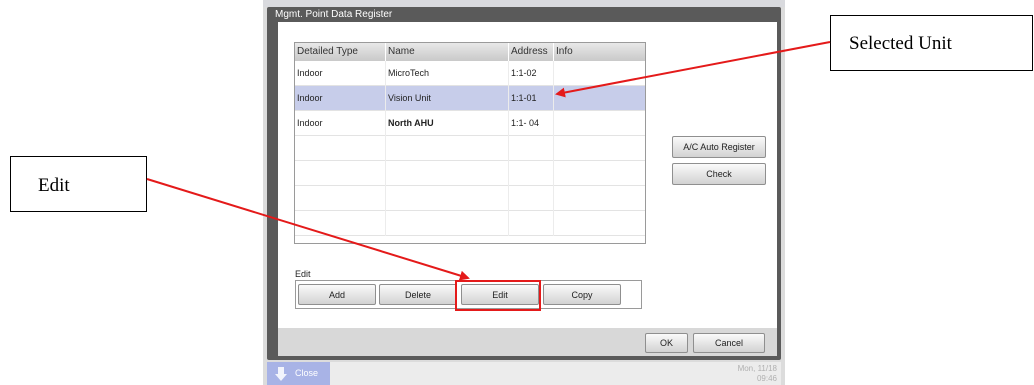 This screenshot has width=1034, height=385. I want to click on edit-arrow, so click(308, 229).